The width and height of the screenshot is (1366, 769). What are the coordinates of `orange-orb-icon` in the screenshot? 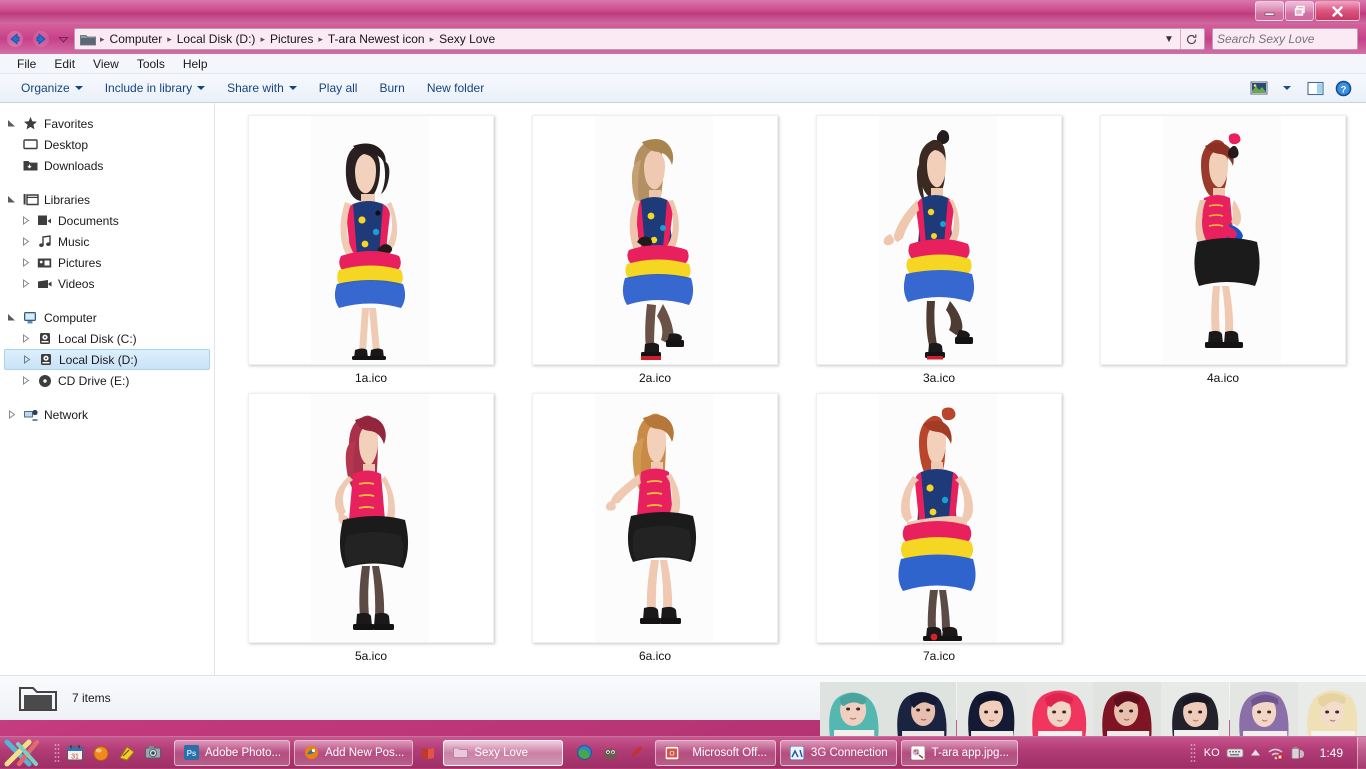 It's located at (101, 753).